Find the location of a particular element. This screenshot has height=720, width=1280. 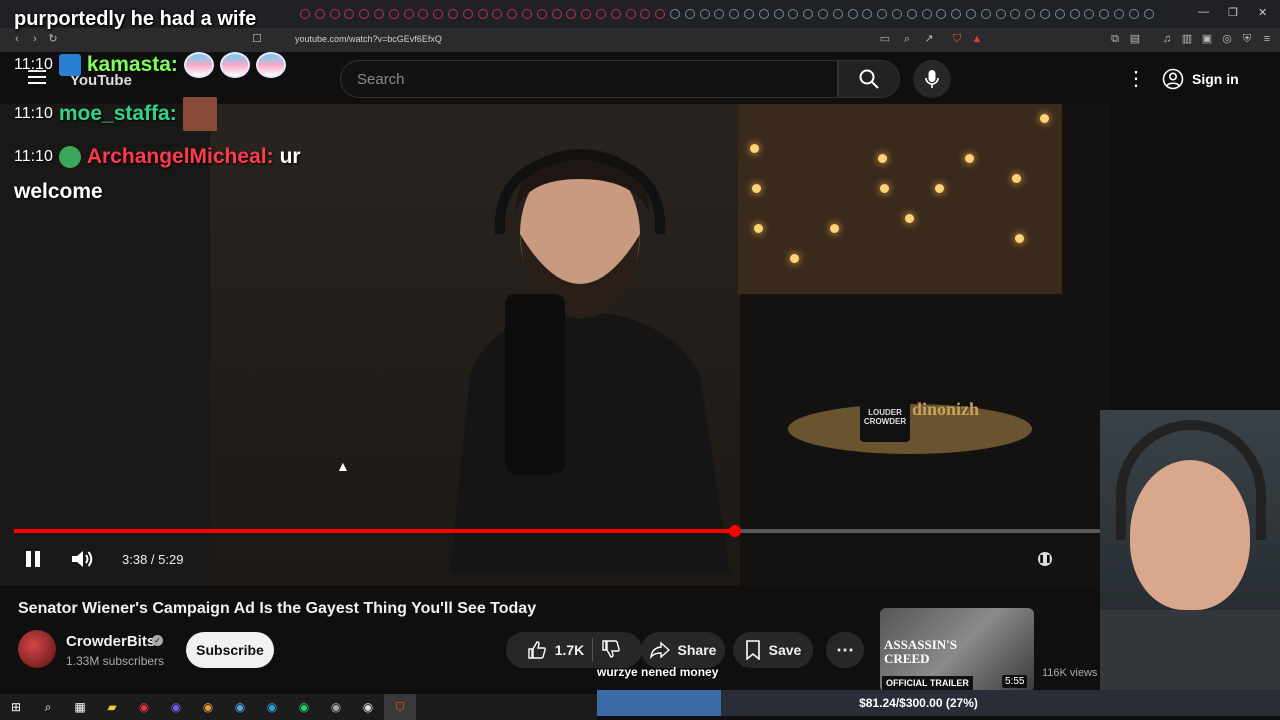

sidebar-toggle-icon: ▤ is located at coordinates (1135, 39).